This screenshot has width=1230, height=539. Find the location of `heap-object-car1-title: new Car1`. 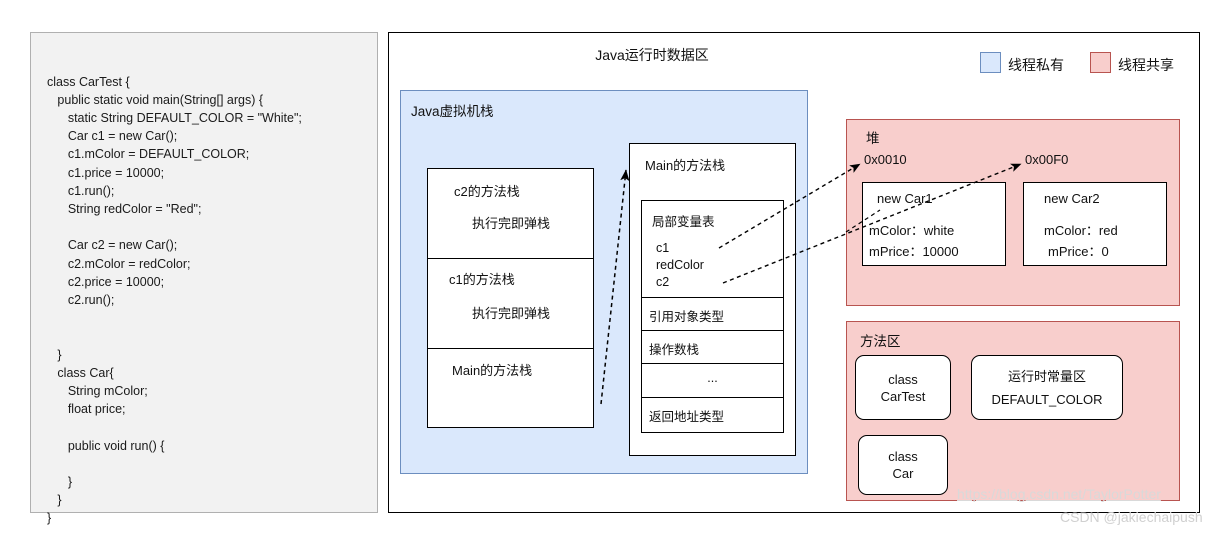

heap-object-car1-title: new Car1 is located at coordinates (905, 198).